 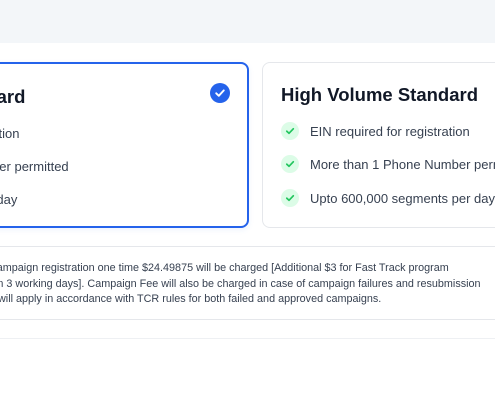 What do you see at coordinates (380, 94) in the screenshot?
I see `plan-title: High Volume Standard` at bounding box center [380, 94].